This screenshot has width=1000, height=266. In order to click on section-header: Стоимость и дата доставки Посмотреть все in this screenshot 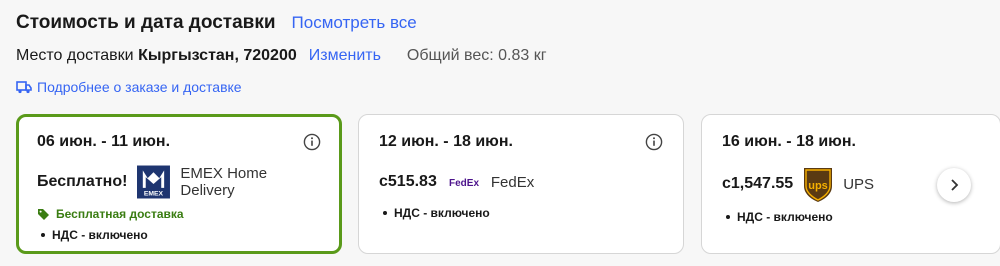, I will do `click(216, 23)`.